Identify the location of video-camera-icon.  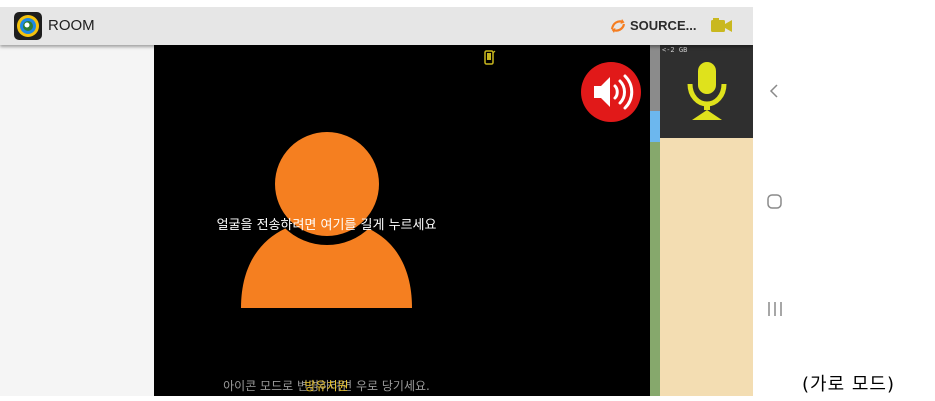
(722, 26).